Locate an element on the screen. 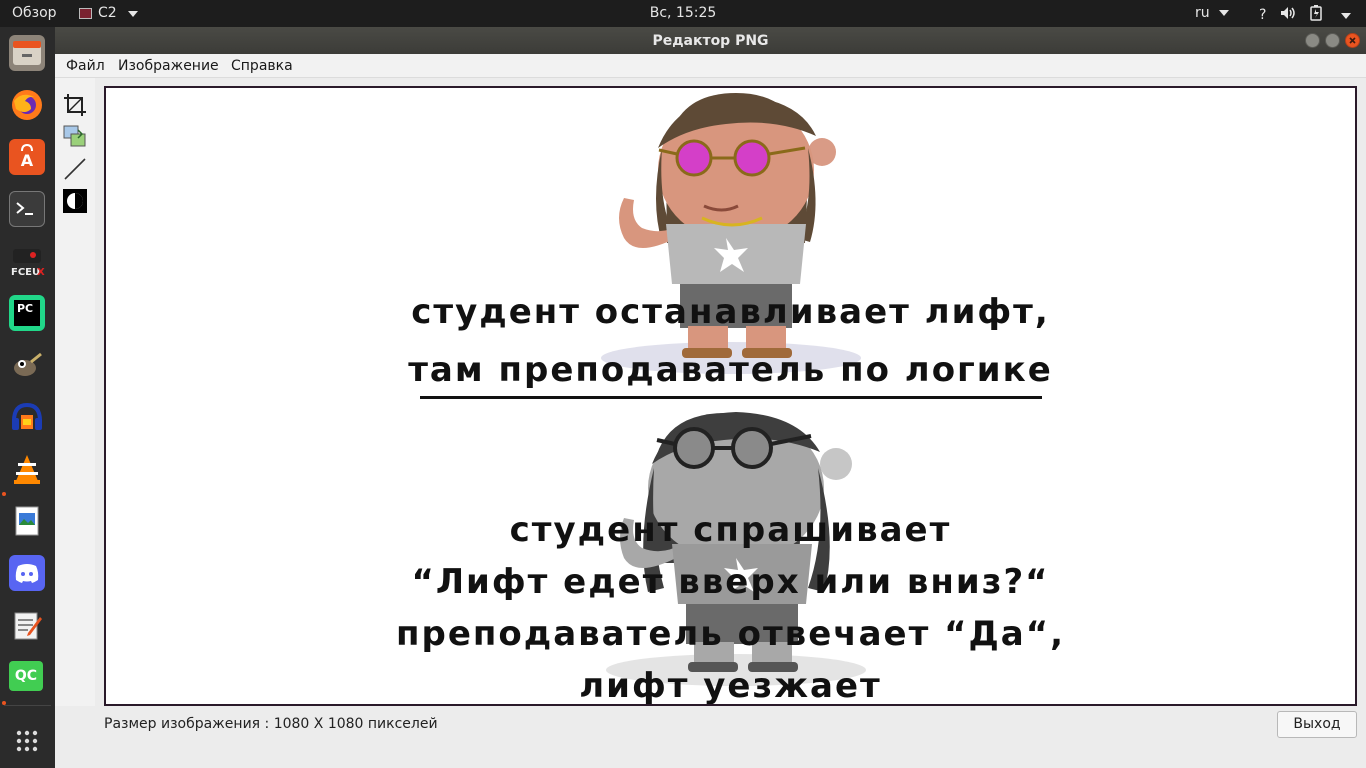 This screenshot has height=768, width=1366. top-bar: Обзор C2 Вс, 15:25 ru ? is located at coordinates (683, 13).